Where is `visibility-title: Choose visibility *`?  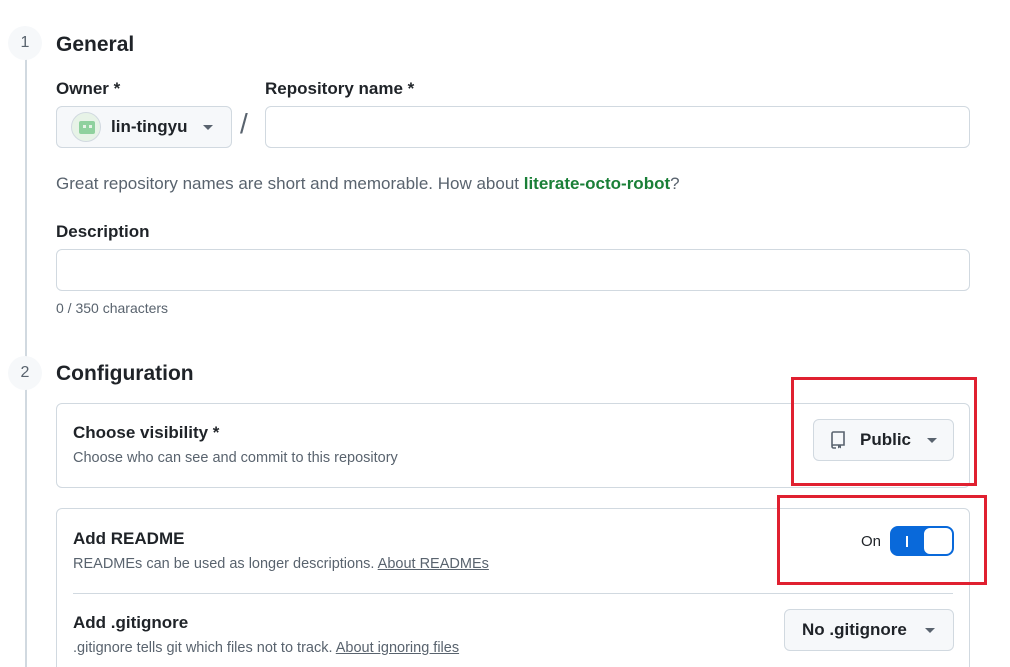
visibility-title: Choose visibility * is located at coordinates (146, 432).